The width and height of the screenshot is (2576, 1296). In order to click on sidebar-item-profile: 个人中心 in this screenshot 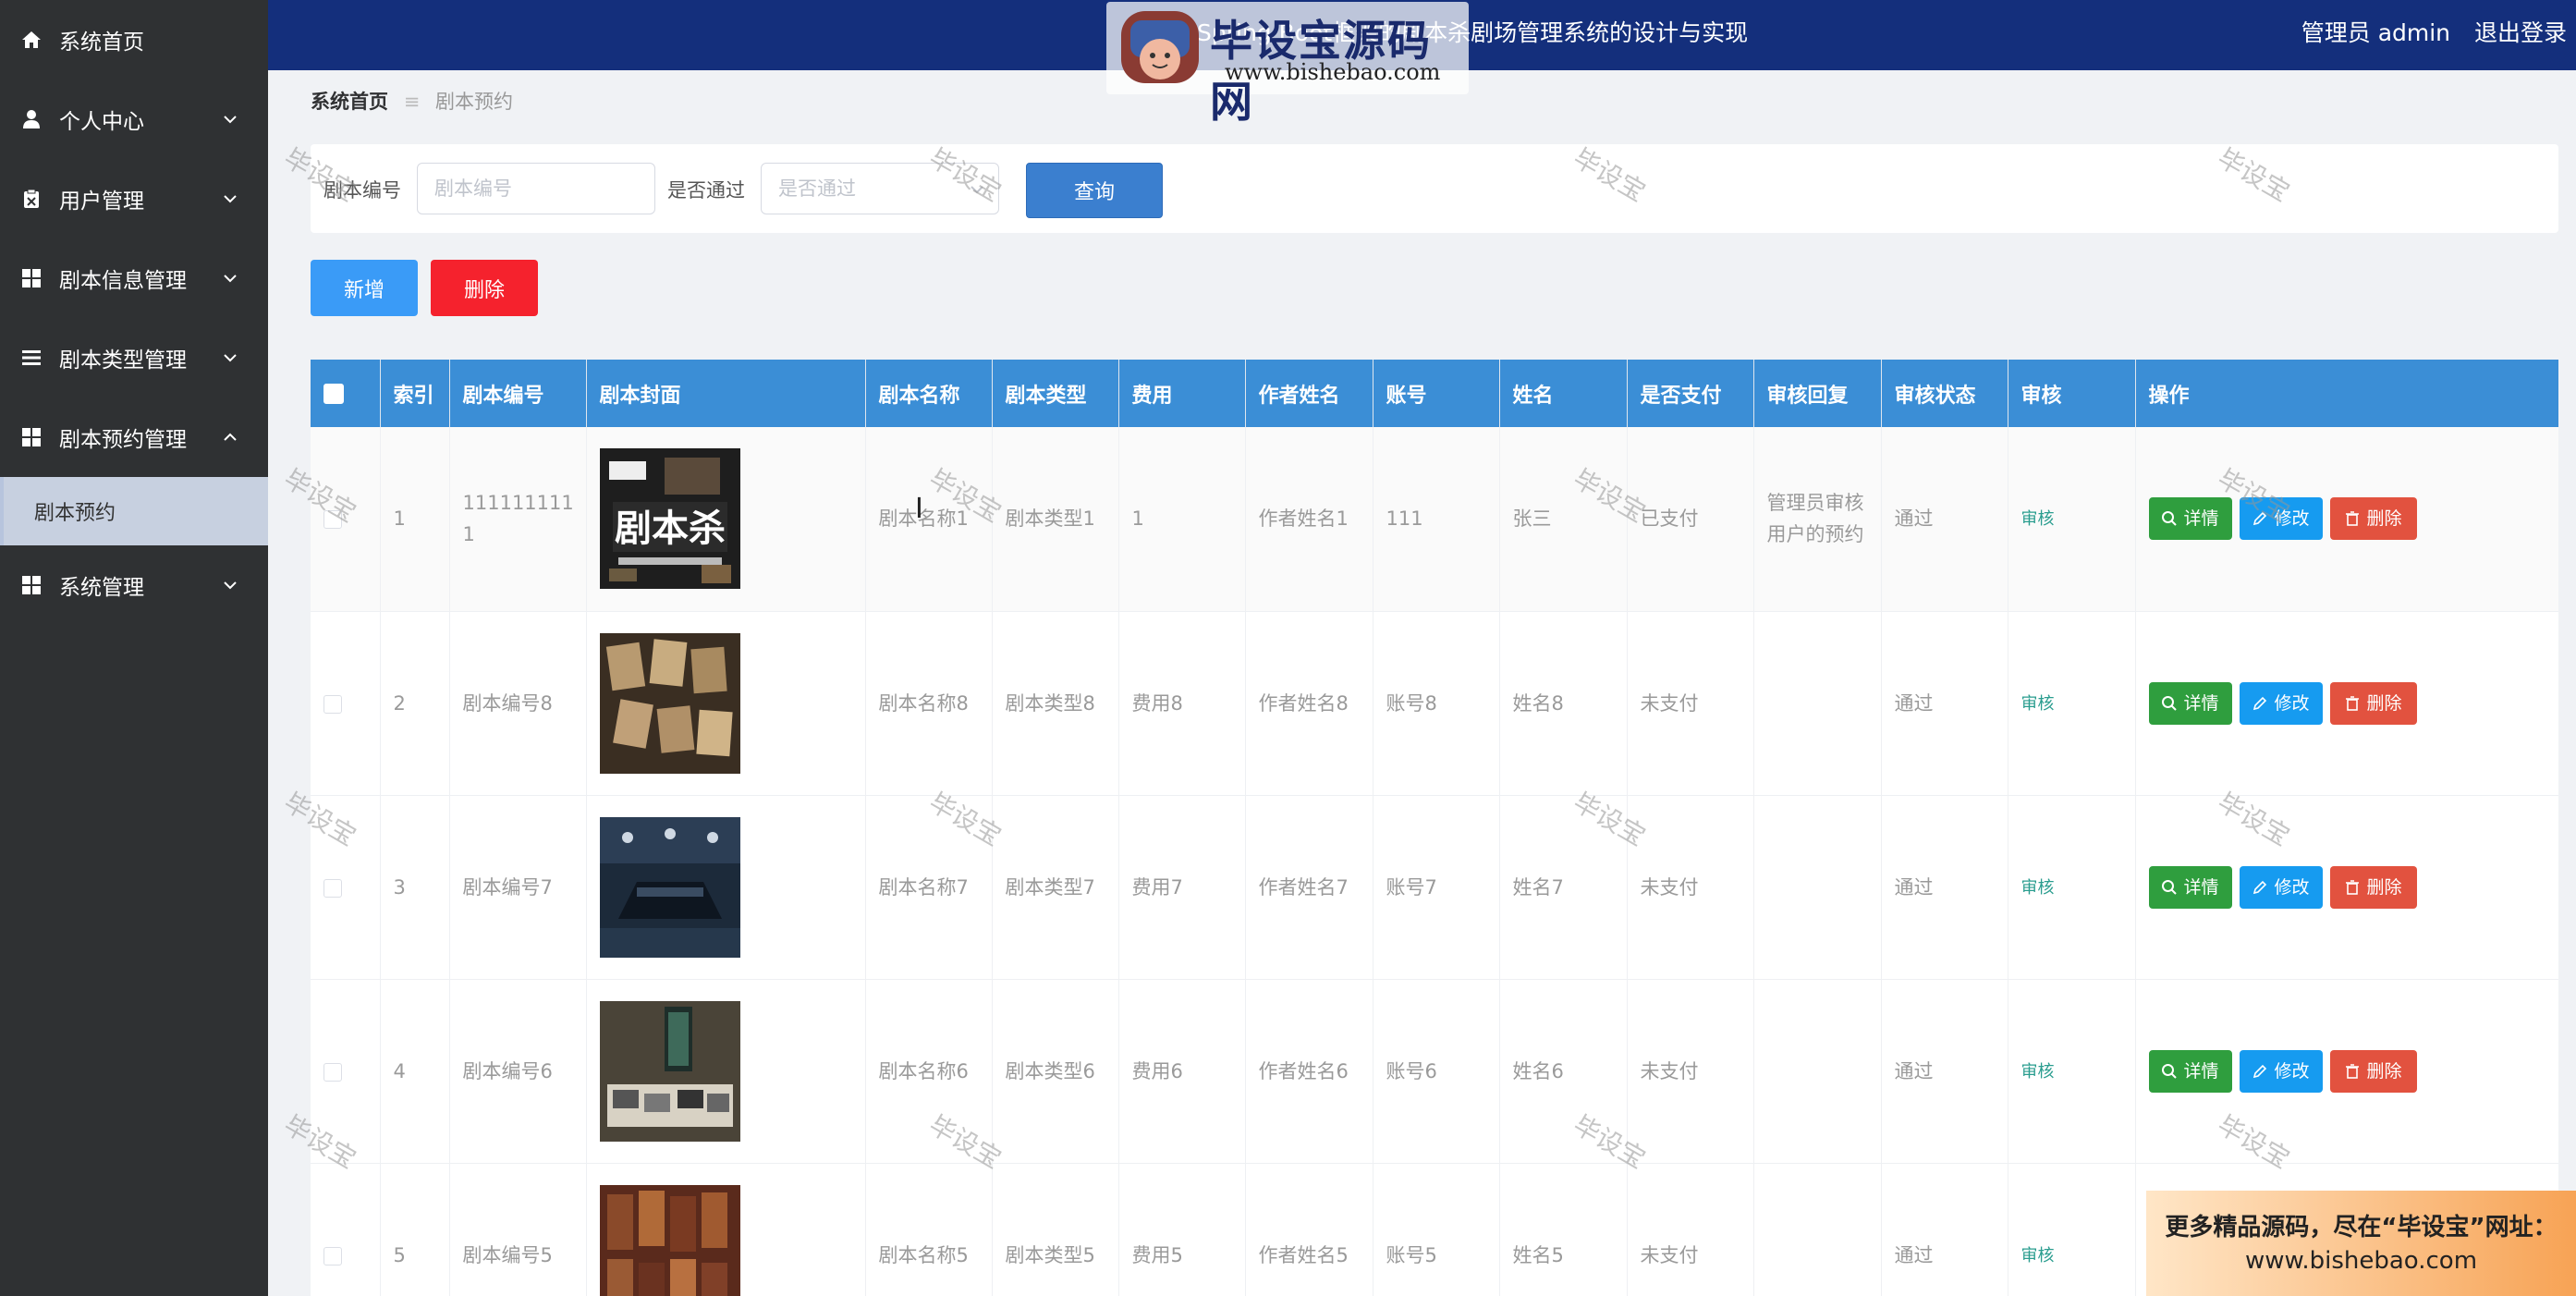, I will do `click(134, 119)`.